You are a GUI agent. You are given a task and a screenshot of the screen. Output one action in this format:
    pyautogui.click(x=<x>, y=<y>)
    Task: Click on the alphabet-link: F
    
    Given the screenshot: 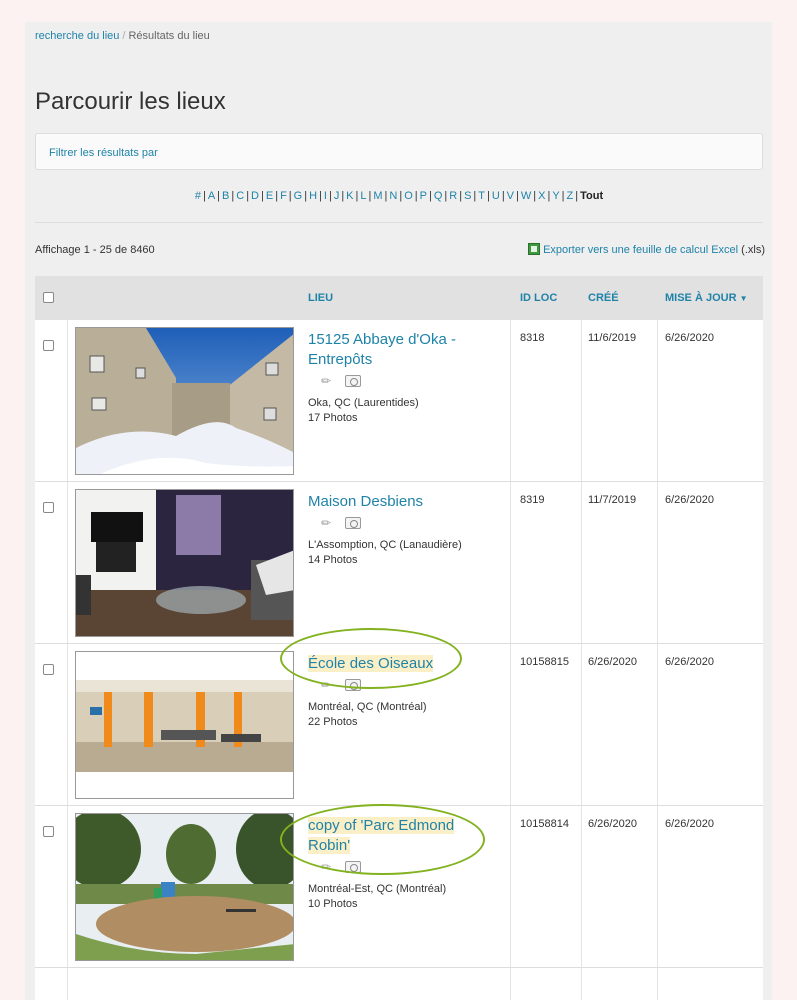 What is the action you would take?
    pyautogui.click(x=283, y=196)
    